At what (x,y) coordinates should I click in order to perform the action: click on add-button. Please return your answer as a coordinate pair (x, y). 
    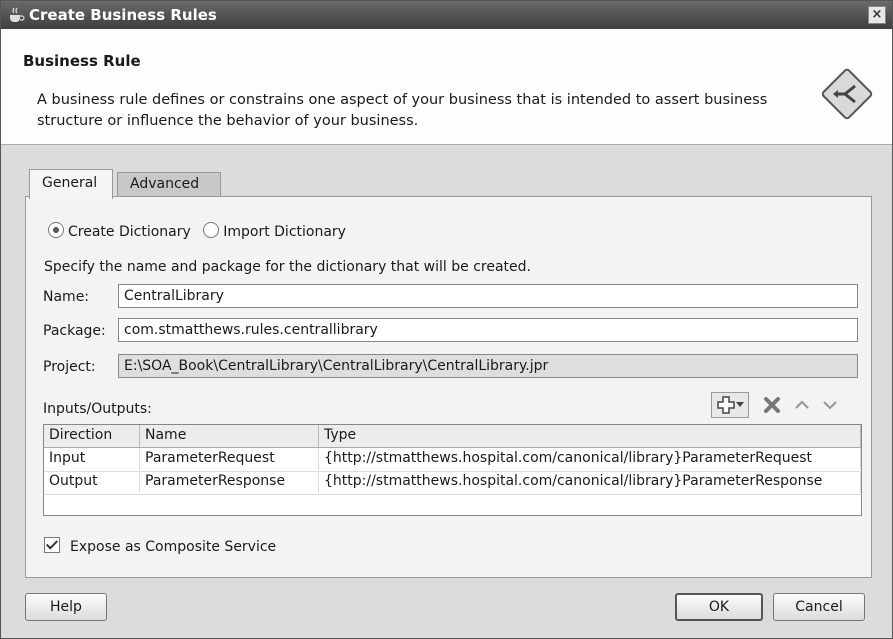
    Looking at the image, I should click on (730, 405).